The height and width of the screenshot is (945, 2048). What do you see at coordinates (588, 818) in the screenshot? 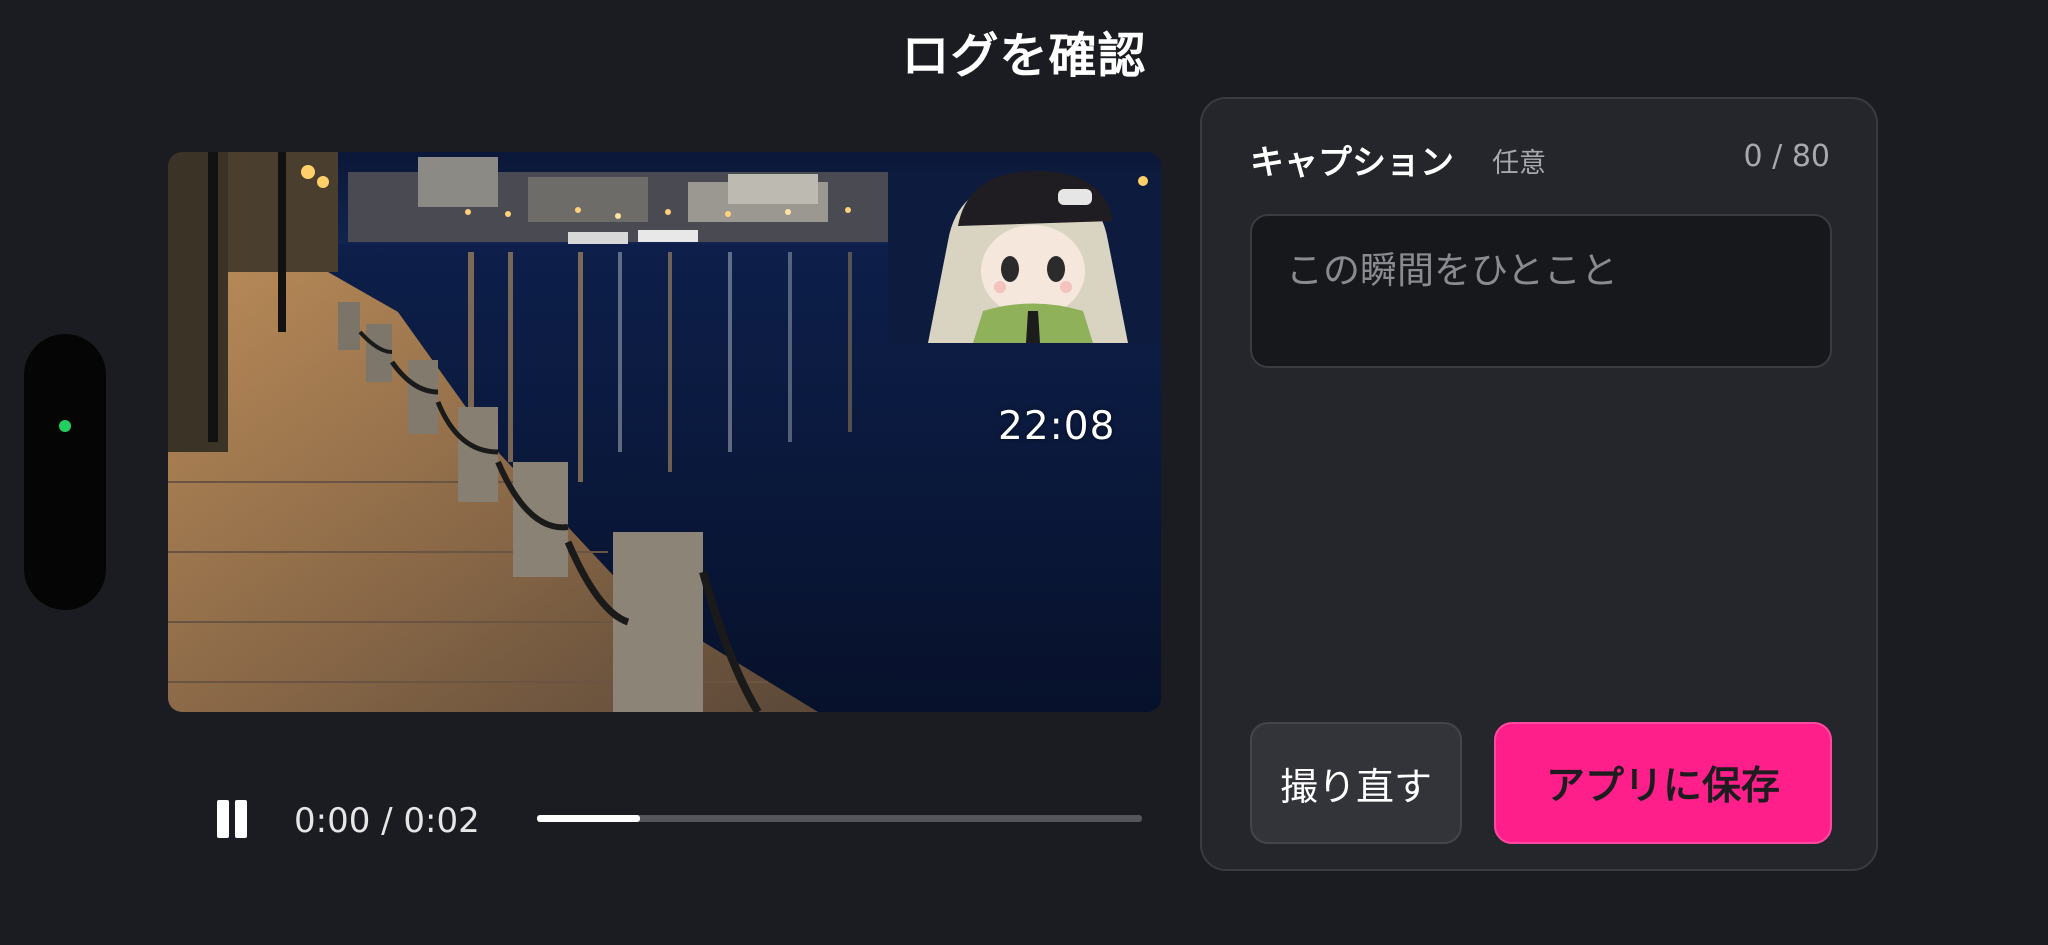
I see `playback-progress-fill` at bounding box center [588, 818].